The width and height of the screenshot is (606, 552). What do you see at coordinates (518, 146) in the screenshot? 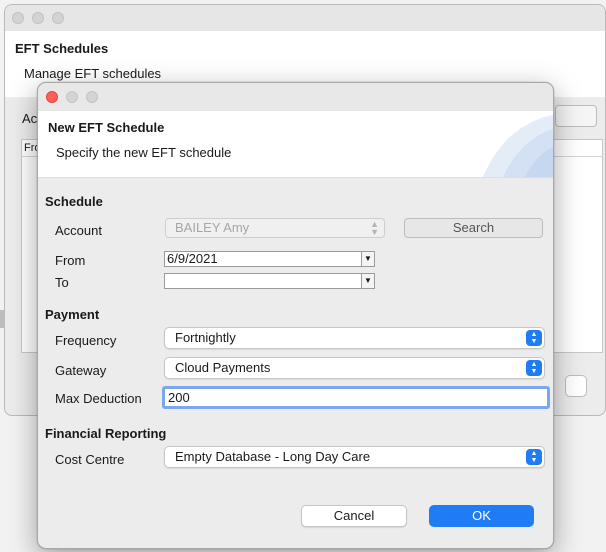
I see `header-swoosh-decoration` at bounding box center [518, 146].